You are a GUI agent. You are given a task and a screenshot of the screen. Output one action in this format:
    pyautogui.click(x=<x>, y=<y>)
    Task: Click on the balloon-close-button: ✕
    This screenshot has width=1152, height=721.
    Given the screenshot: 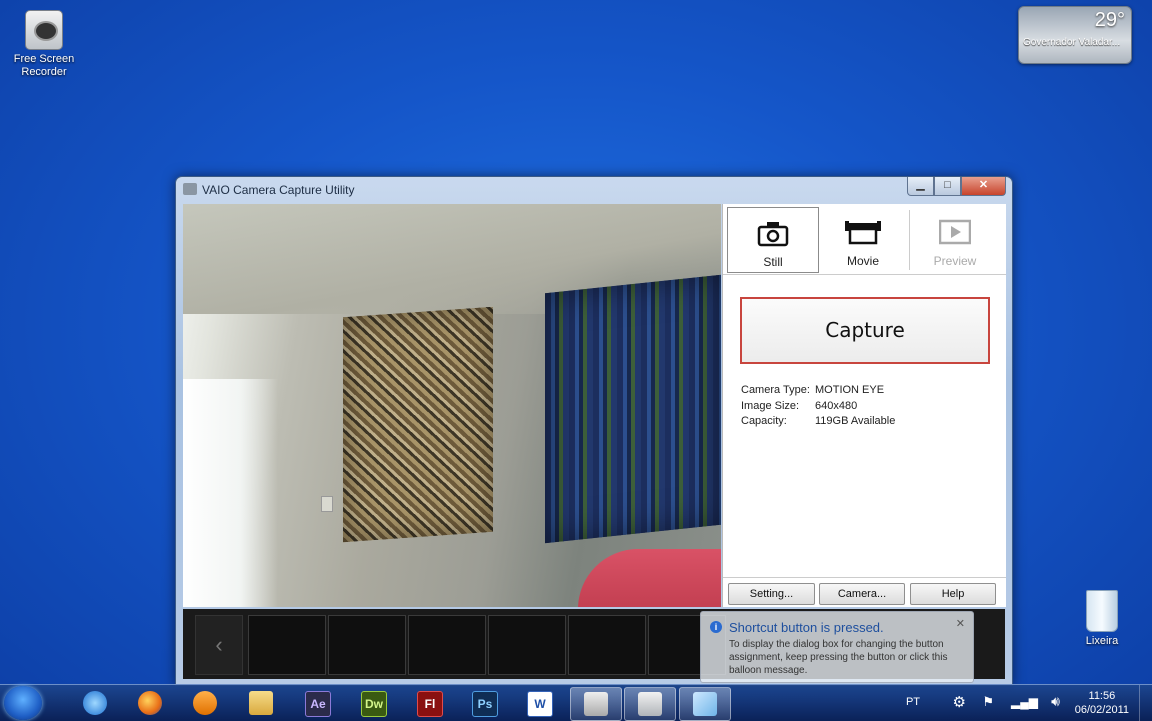 What is the action you would take?
    pyautogui.click(x=960, y=623)
    